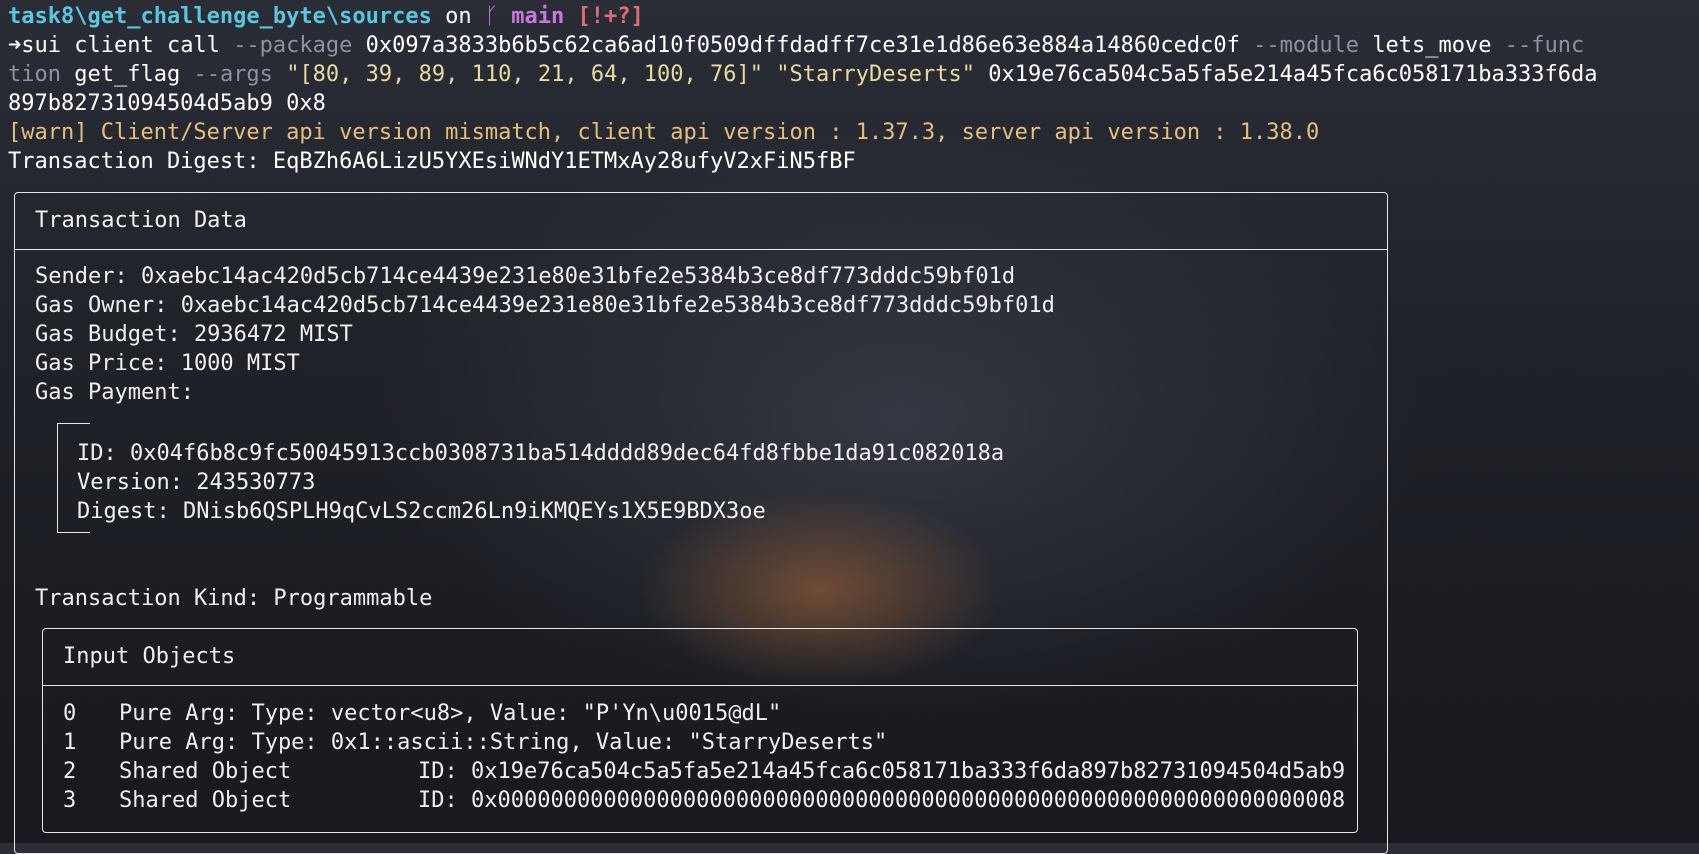 The width and height of the screenshot is (1699, 854). Describe the element at coordinates (1544, 45) in the screenshot. I see `flag-function: --func` at that location.